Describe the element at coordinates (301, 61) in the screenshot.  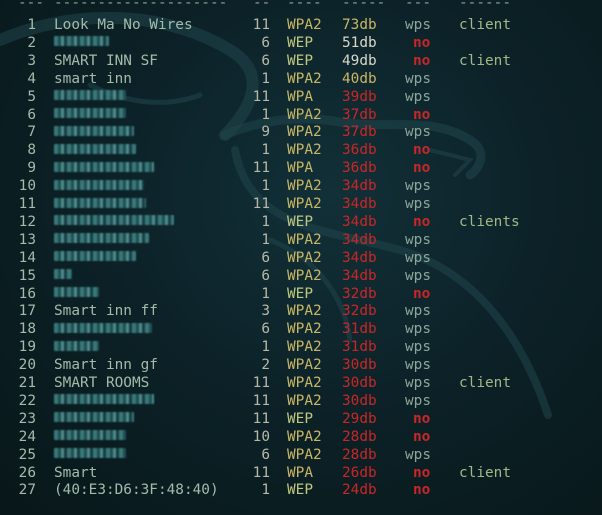
I see `network-row: 3 SMART INN SF 6 WEP 49db no client` at that location.